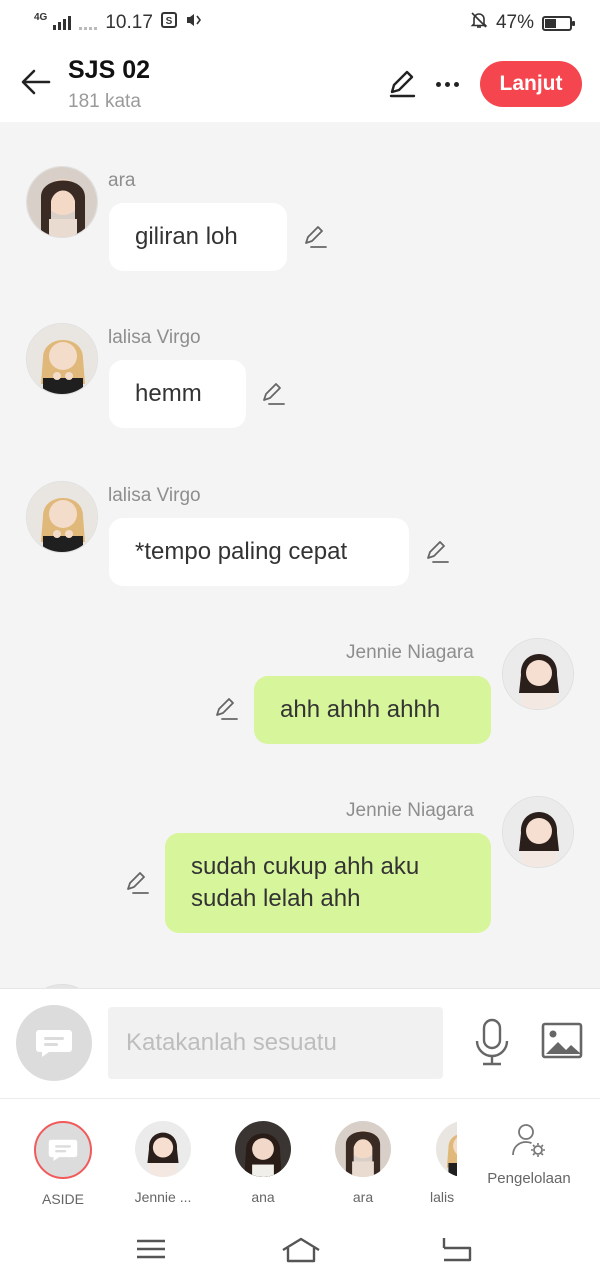 The height and width of the screenshot is (1287, 600). What do you see at coordinates (372, 710) in the screenshot?
I see `message-bubble-own: ahh ahhh ahhh` at bounding box center [372, 710].